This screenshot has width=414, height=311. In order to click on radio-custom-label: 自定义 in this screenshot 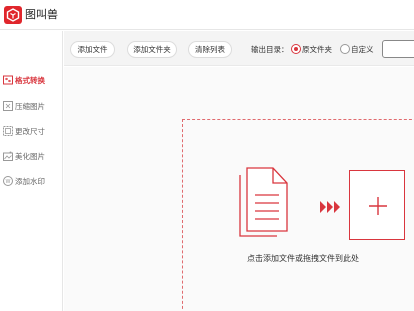, I will do `click(362, 49)`.